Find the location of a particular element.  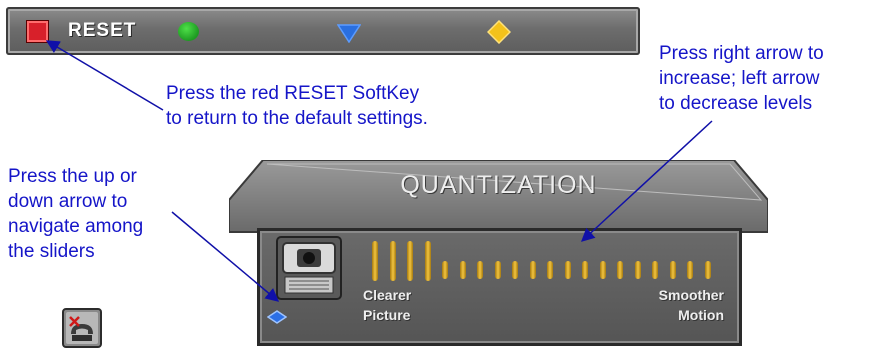

level-arrow is located at coordinates (647, 181).